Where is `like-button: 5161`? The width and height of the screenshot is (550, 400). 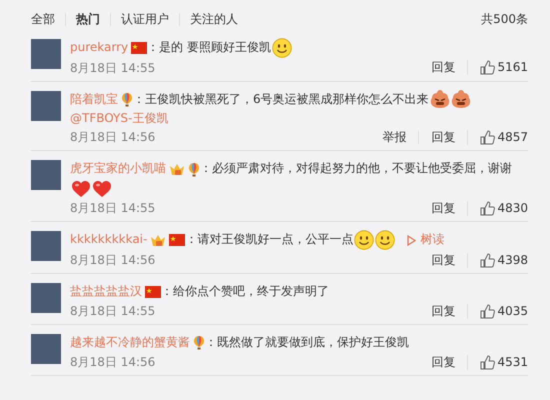
like-button: 5161 is located at coordinates (497, 68).